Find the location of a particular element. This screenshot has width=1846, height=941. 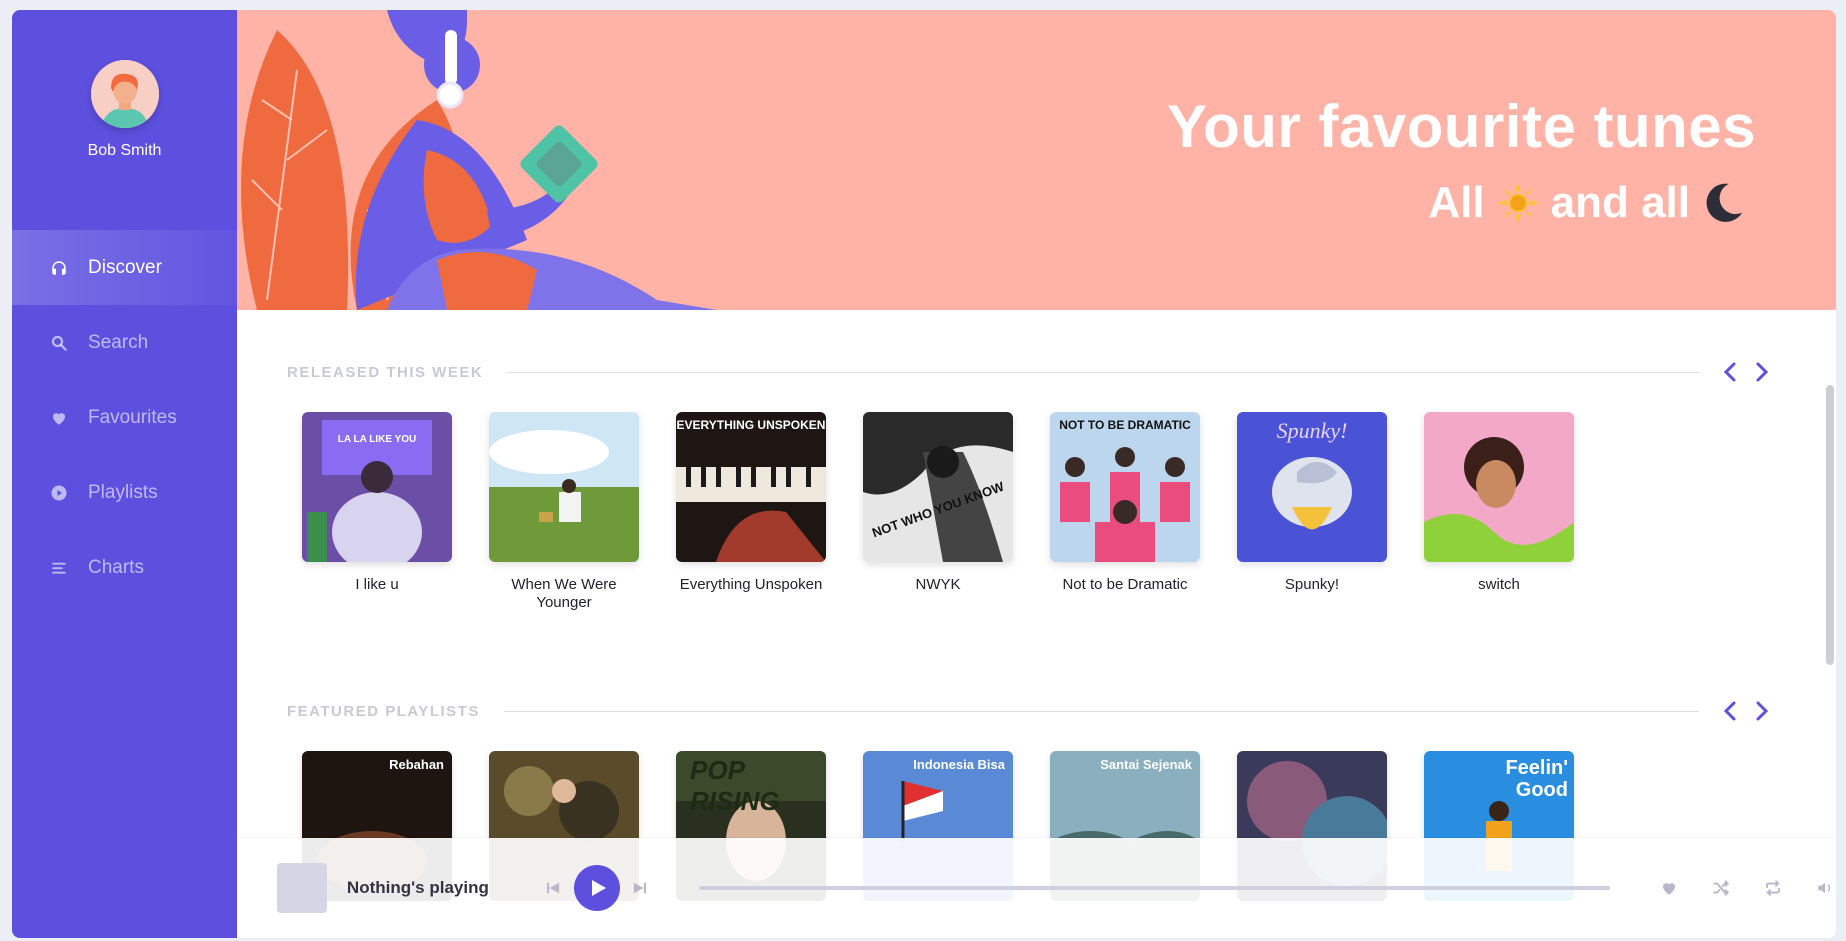

play-button is located at coordinates (596, 888).